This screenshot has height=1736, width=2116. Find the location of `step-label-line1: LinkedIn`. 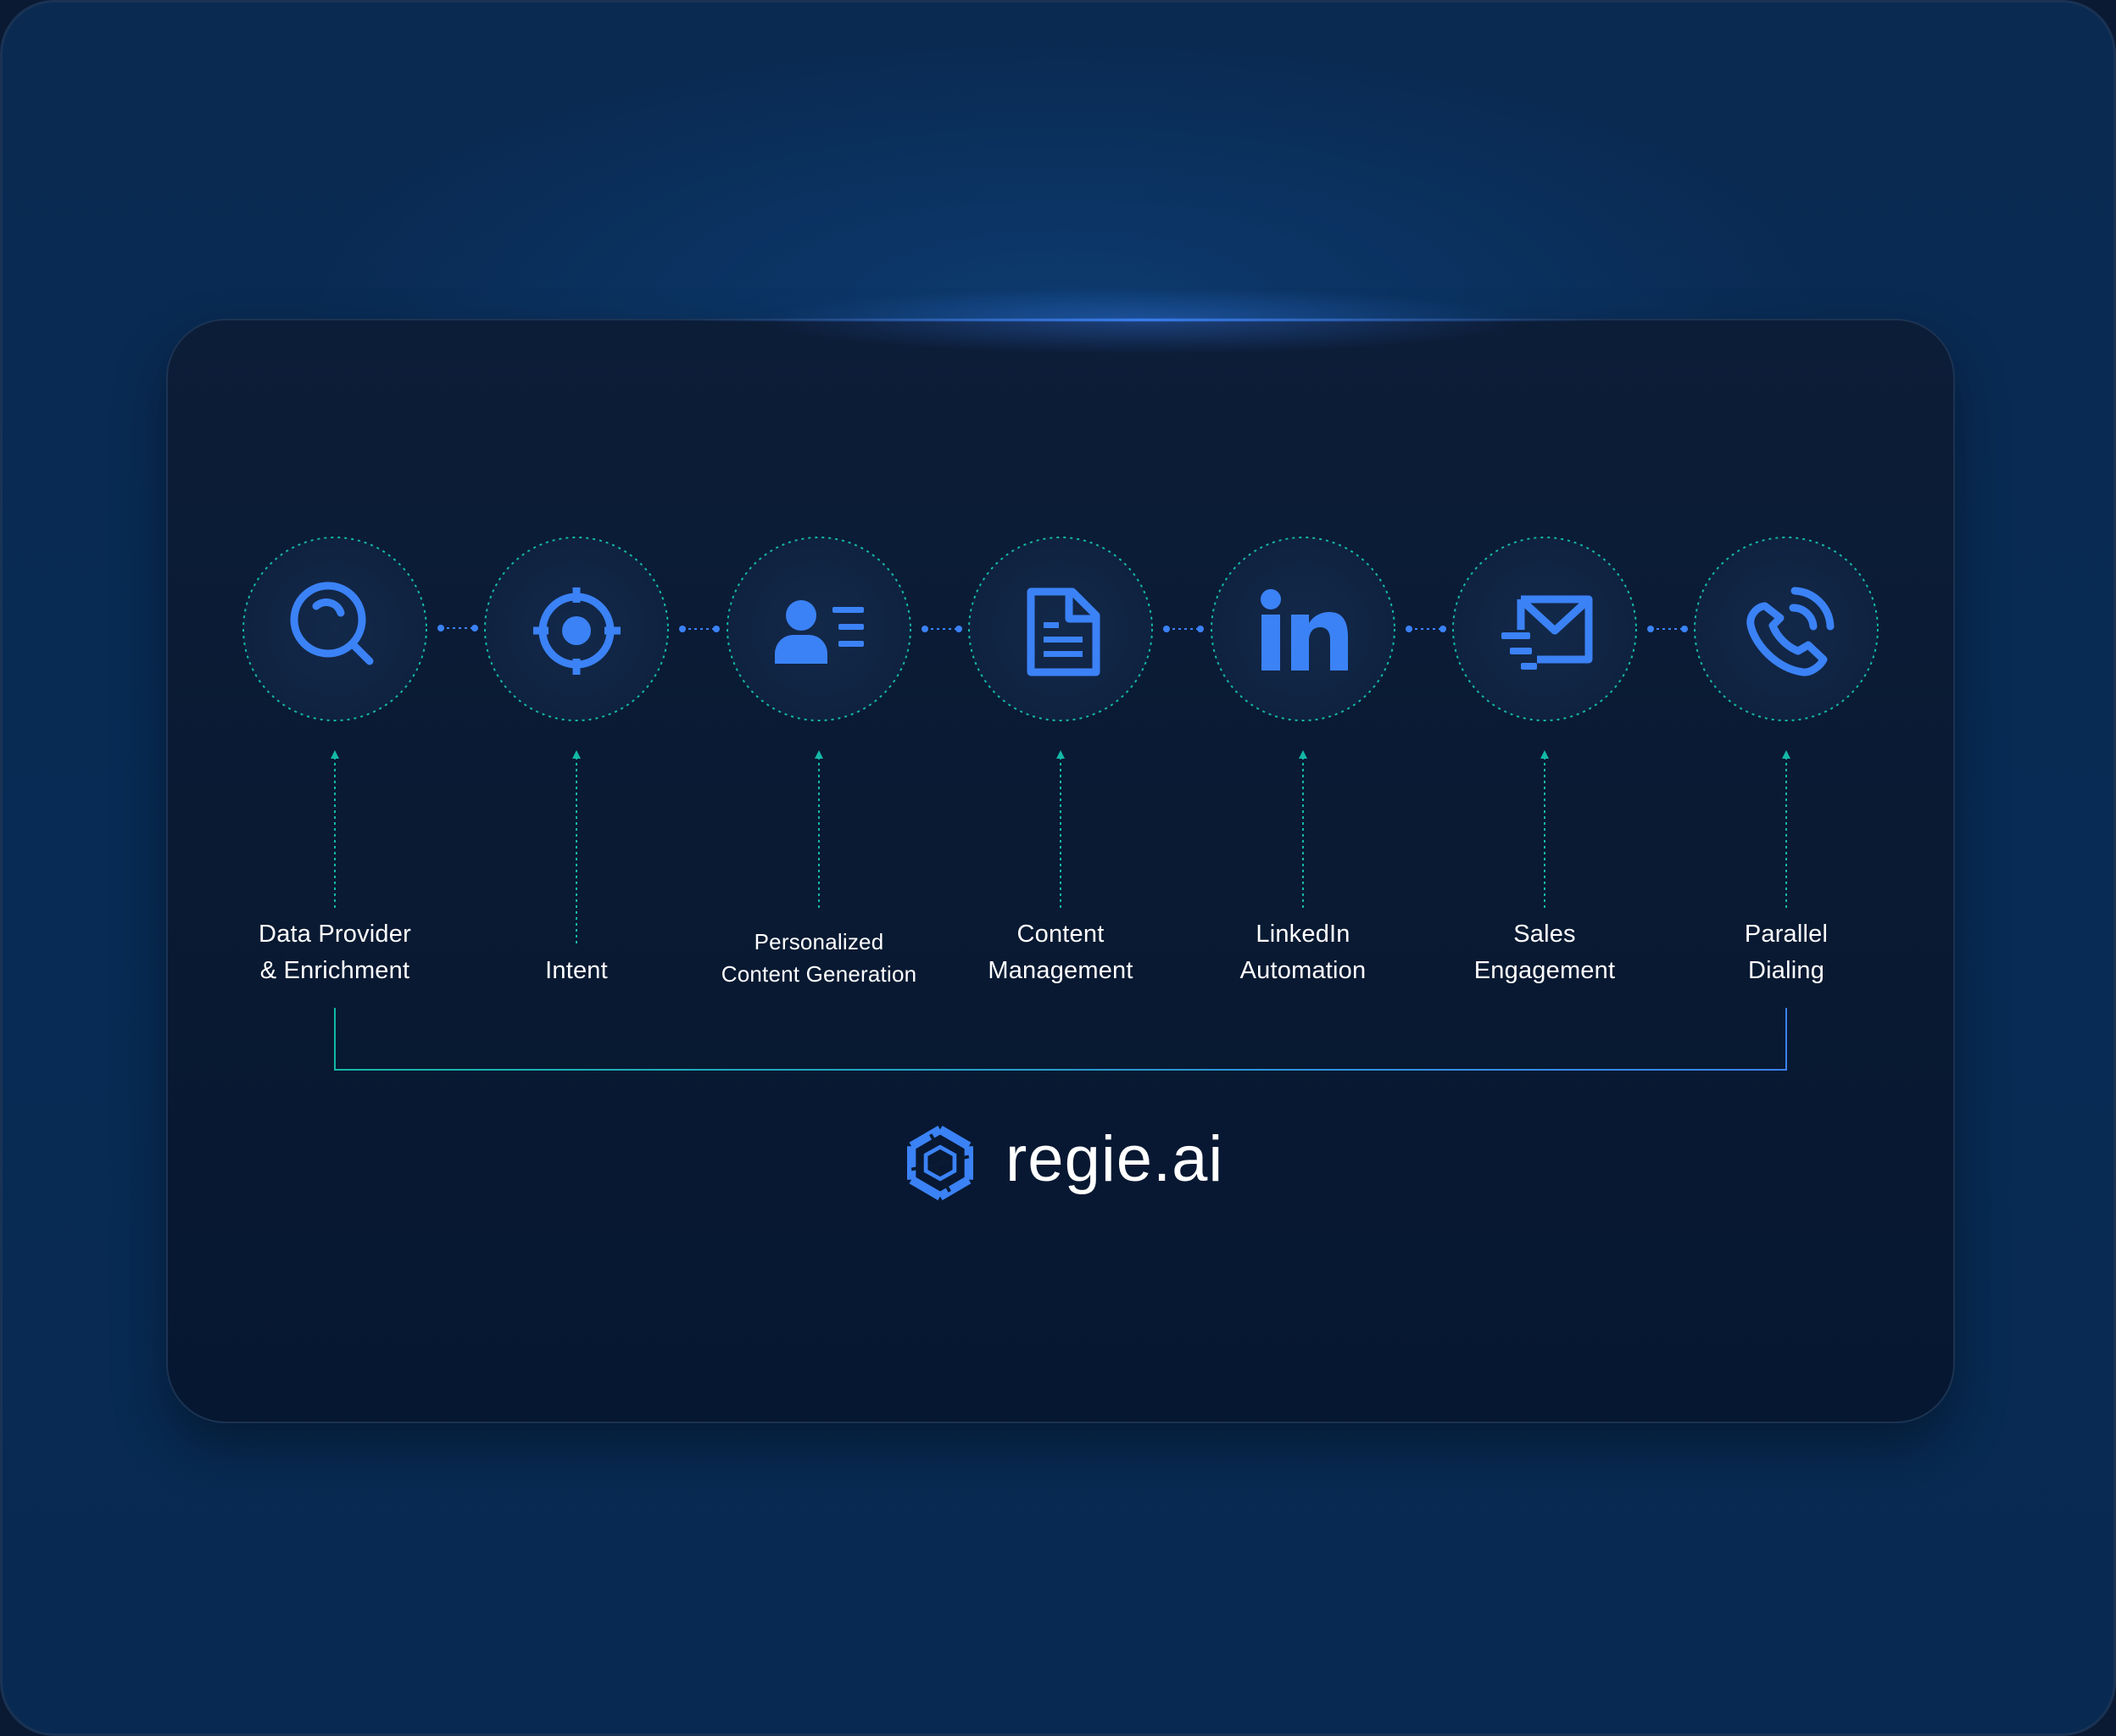

step-label-line1: LinkedIn is located at coordinates (1303, 934).